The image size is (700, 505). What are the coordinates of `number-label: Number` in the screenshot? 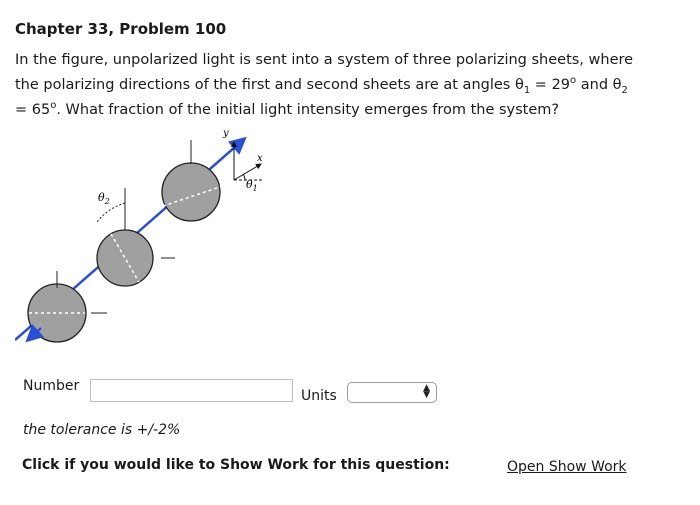 It's located at (51, 386).